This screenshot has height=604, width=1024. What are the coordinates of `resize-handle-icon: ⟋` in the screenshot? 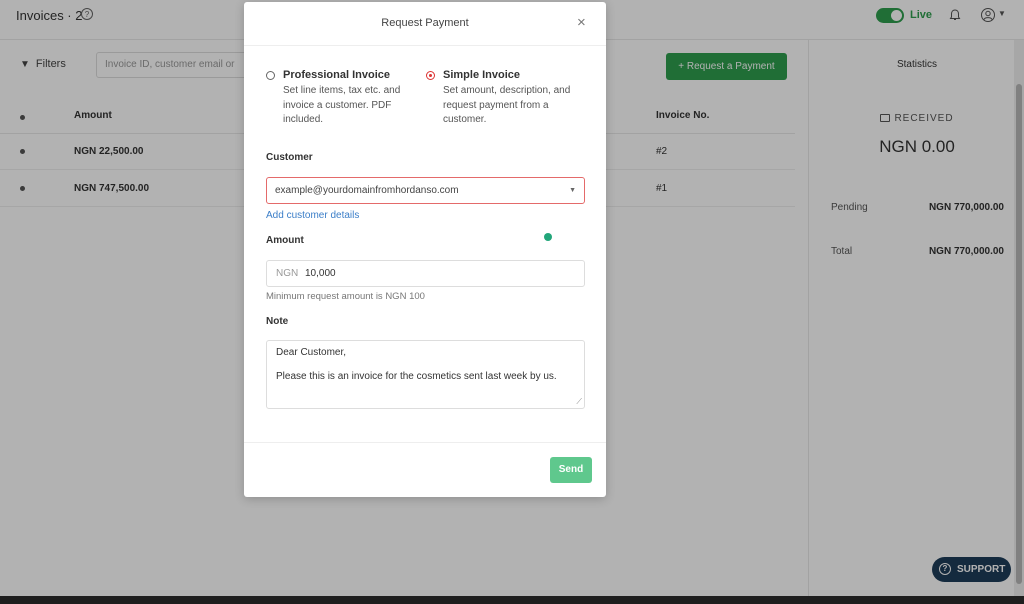 It's located at (579, 402).